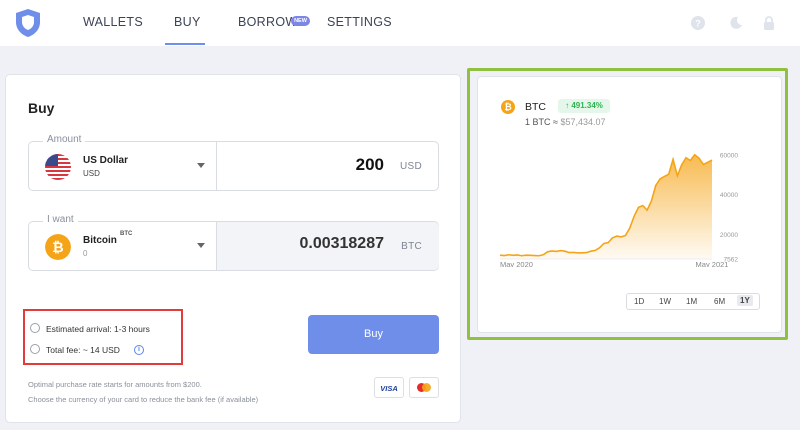 The height and width of the screenshot is (430, 800). What do you see at coordinates (233, 162) in the screenshot?
I see `amount-field: Amount US Dollar USD 200 USD` at bounding box center [233, 162].